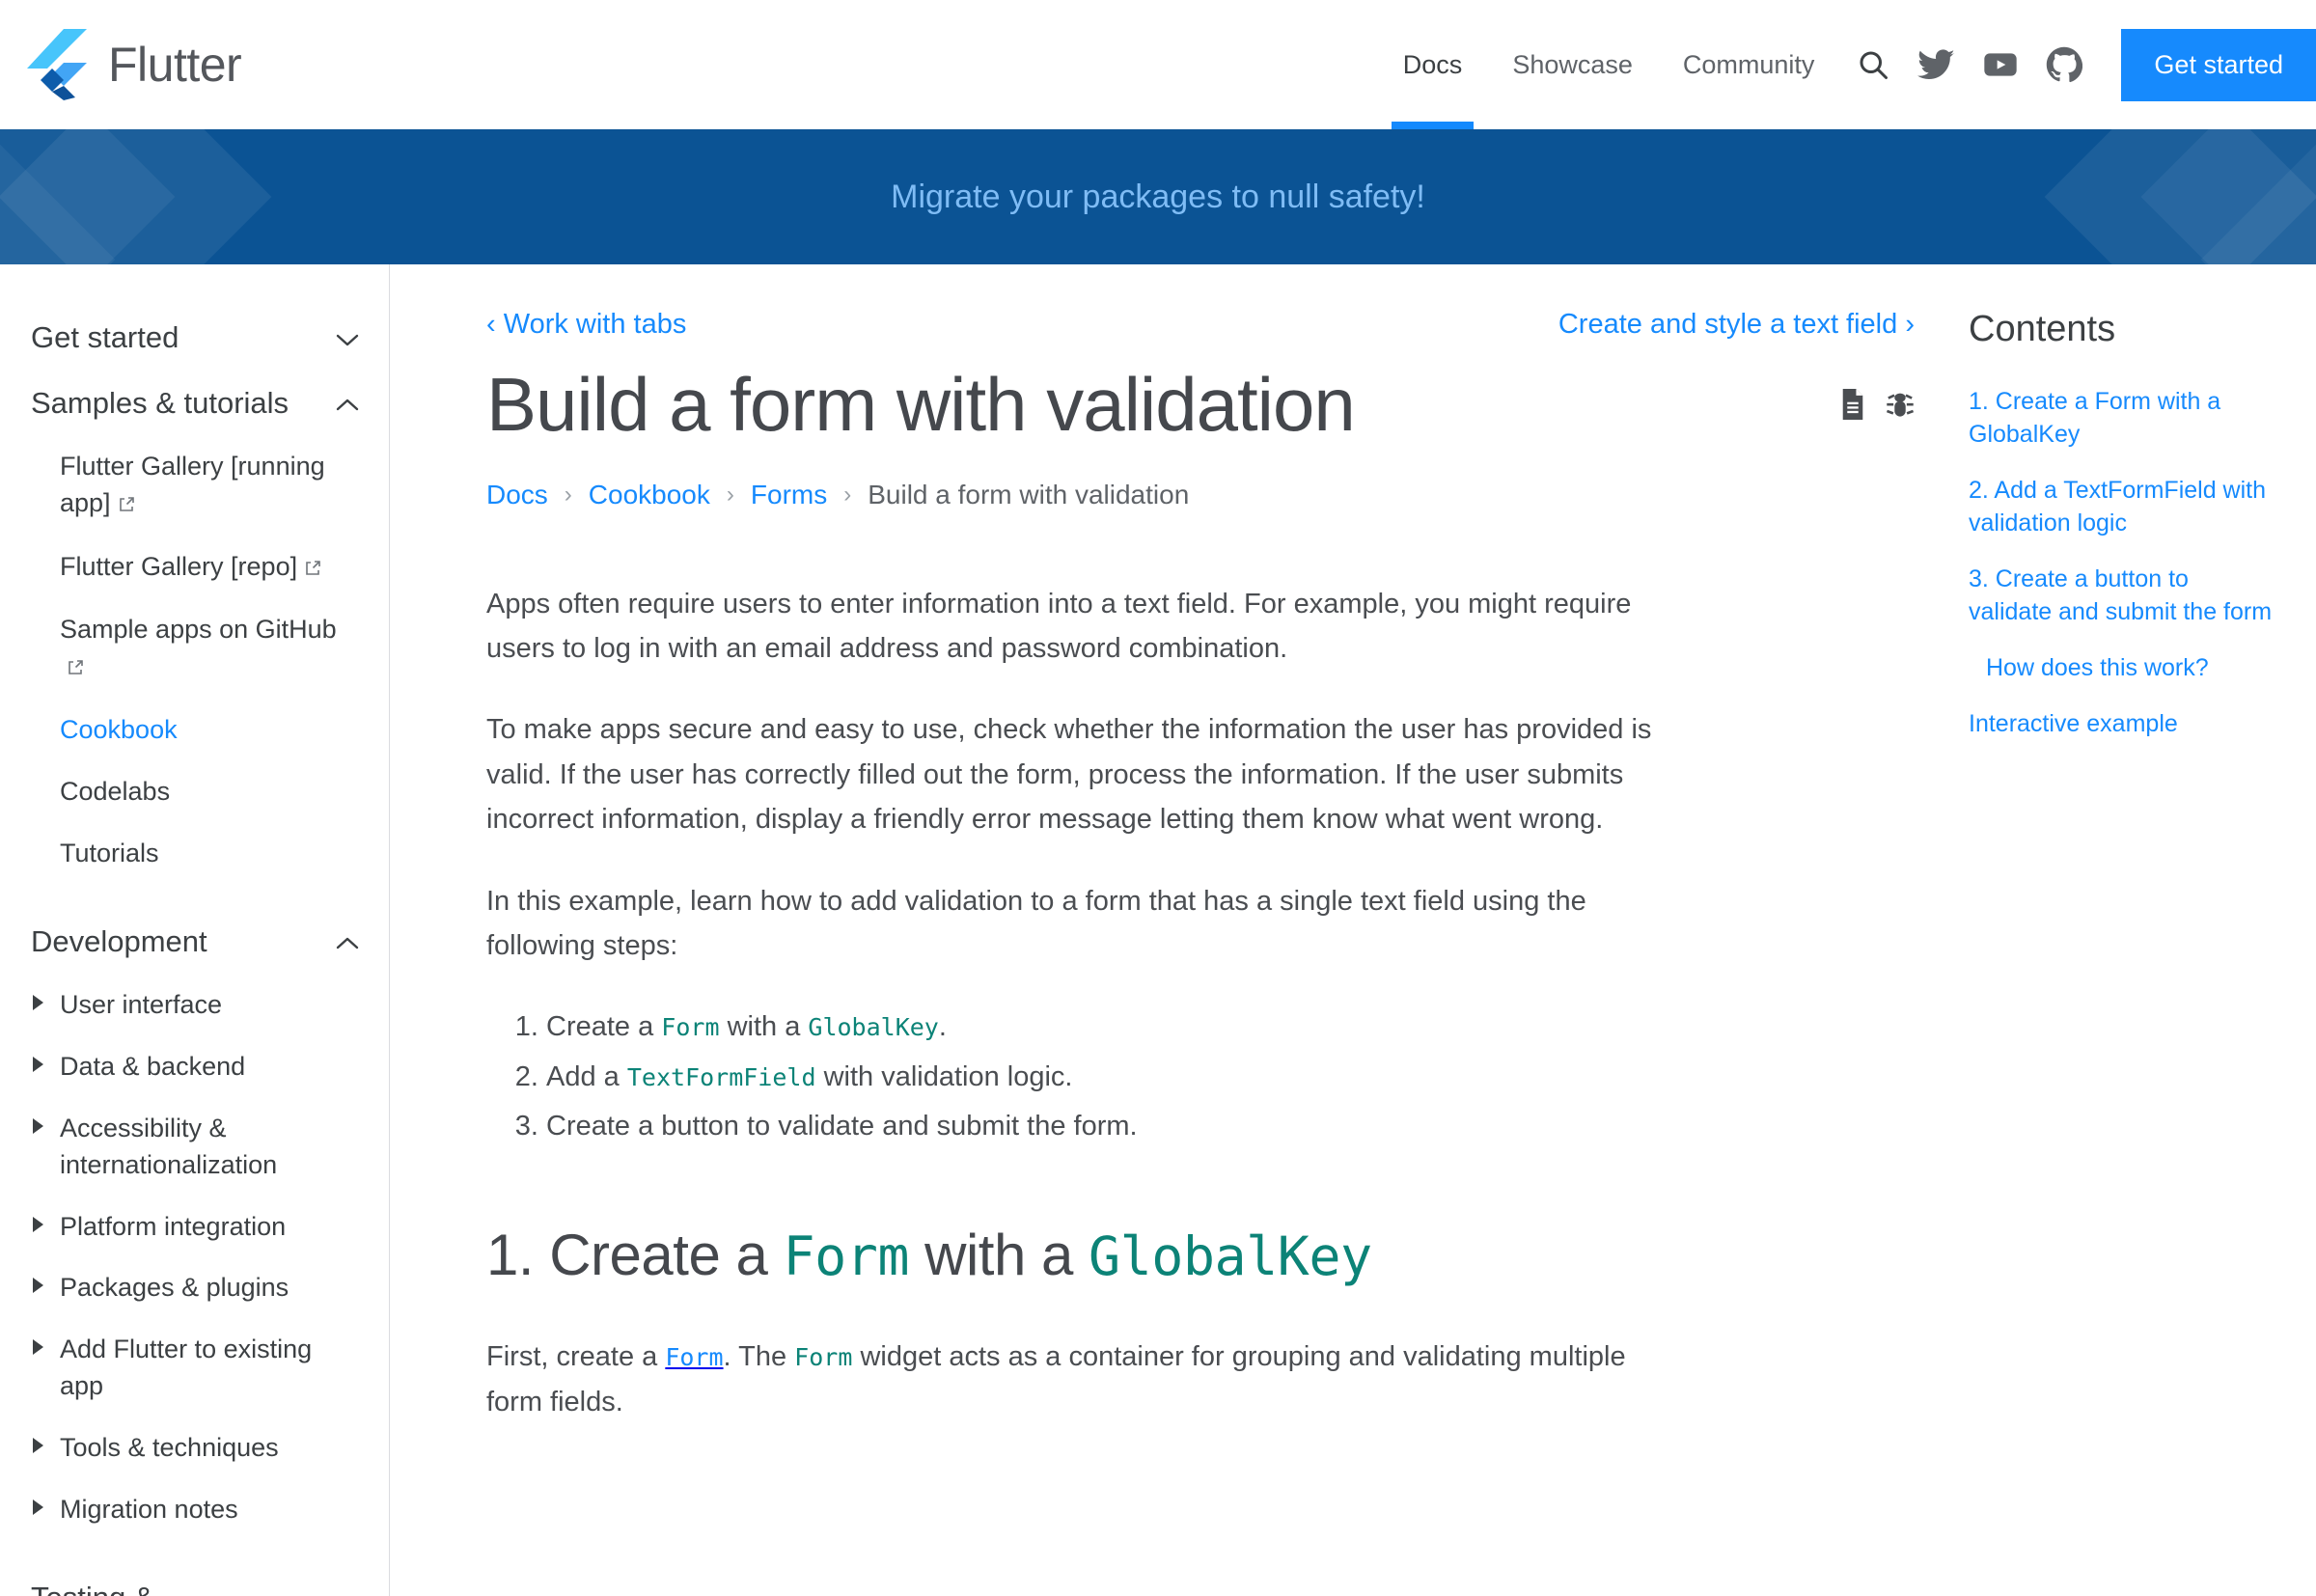 This screenshot has height=1596, width=2316. I want to click on sidebar-item-migration-notes: Migration notes, so click(195, 1510).